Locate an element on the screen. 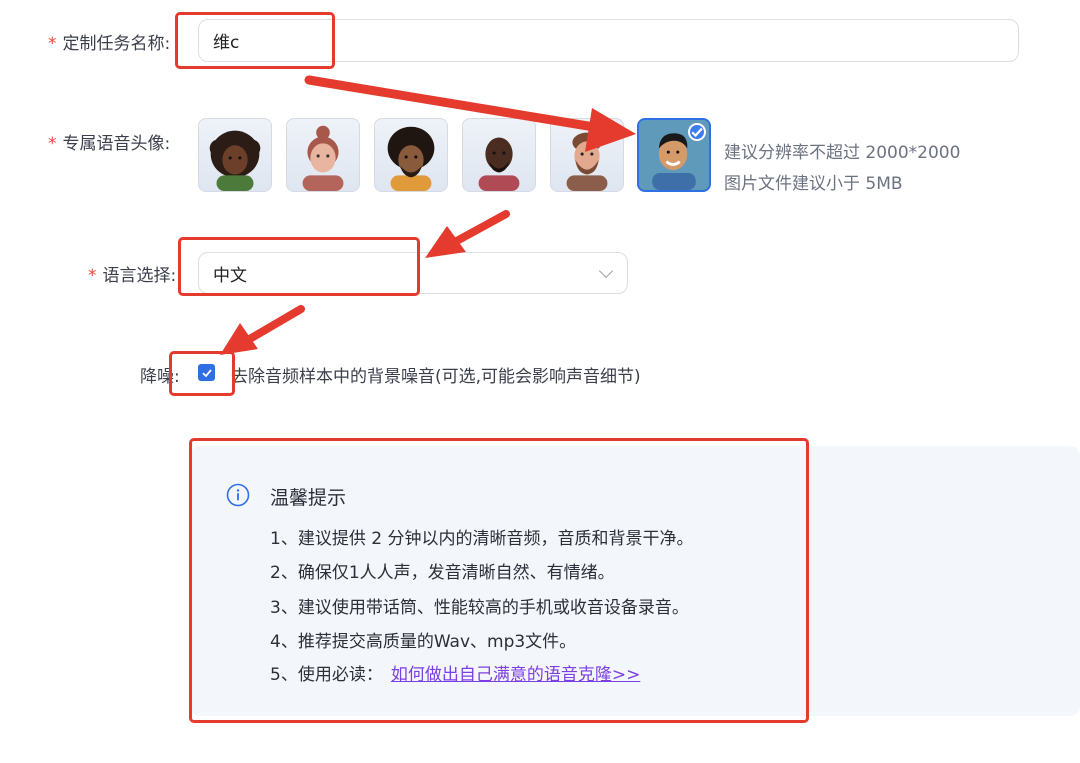  task-name-input: 维c is located at coordinates (608, 40).